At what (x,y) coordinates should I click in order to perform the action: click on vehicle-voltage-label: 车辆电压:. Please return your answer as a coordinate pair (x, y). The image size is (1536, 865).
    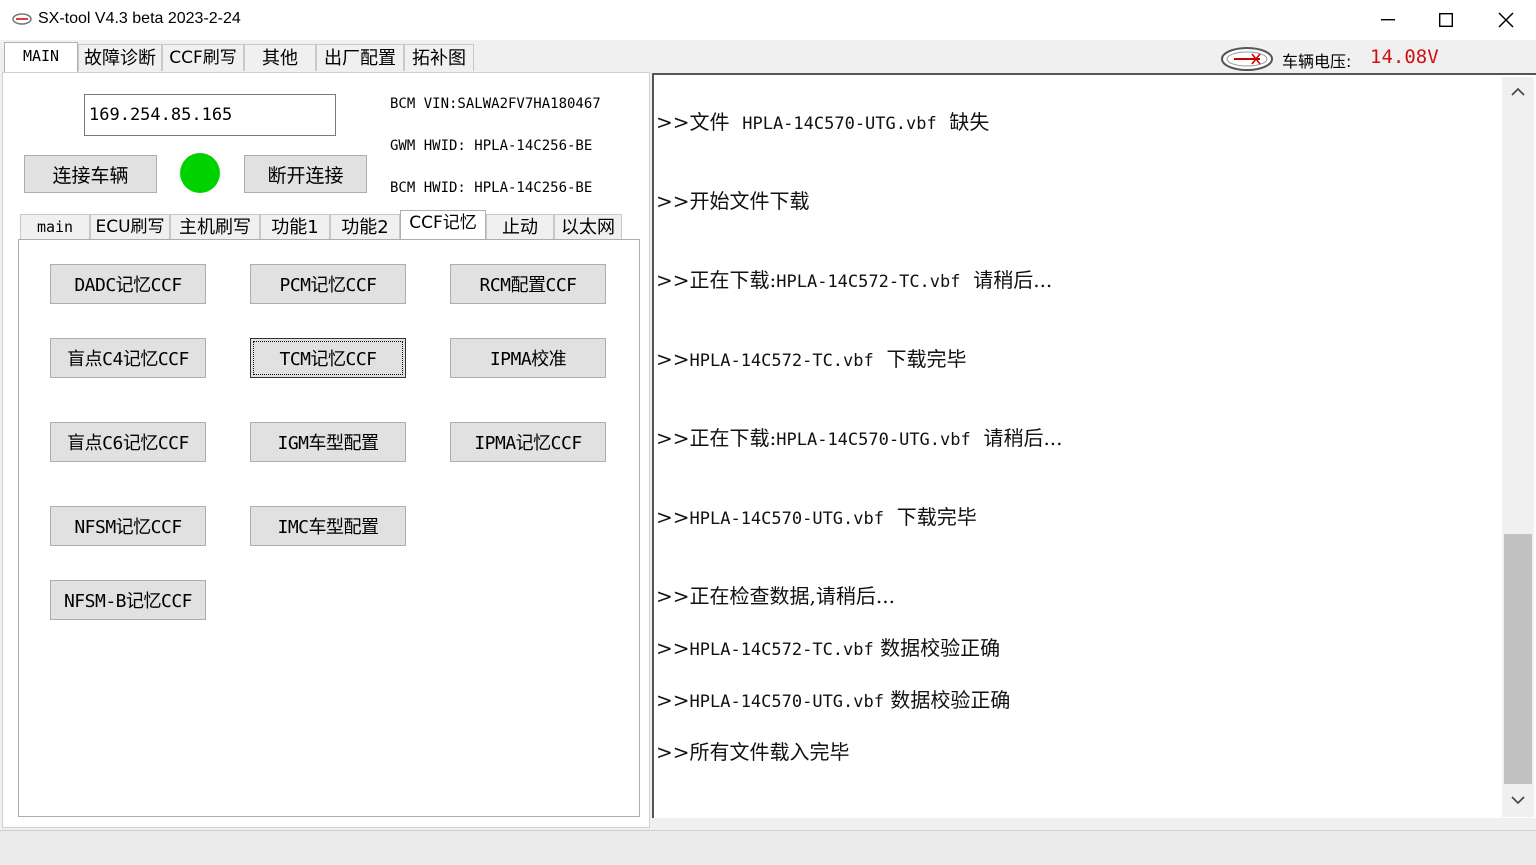
    Looking at the image, I should click on (1317, 61).